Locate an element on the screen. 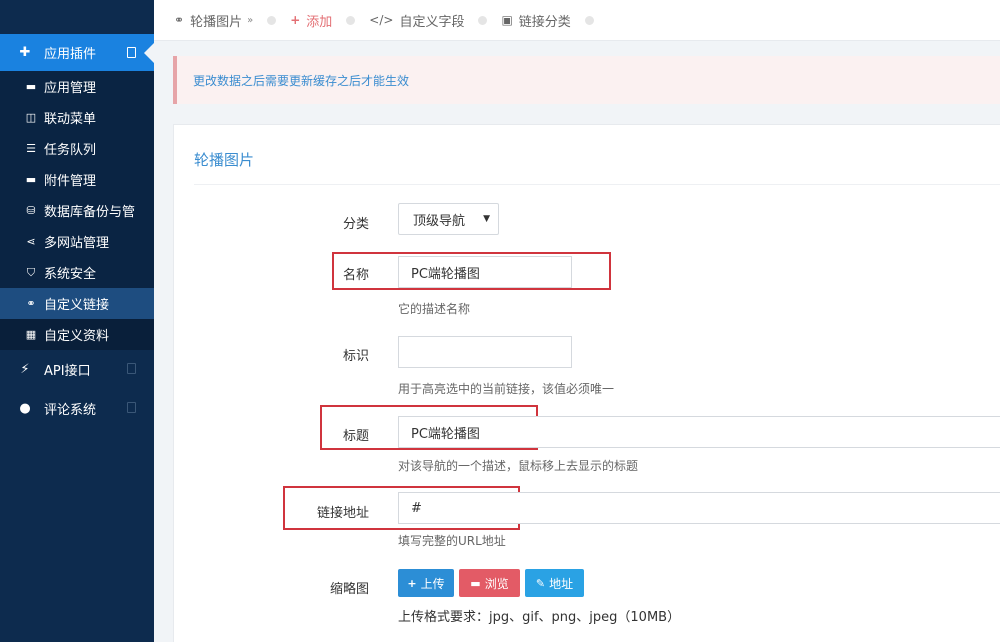 The height and width of the screenshot is (642, 1000). sidebar-item-linkage-menu: ◫ 联动菜单 is located at coordinates (77, 117).